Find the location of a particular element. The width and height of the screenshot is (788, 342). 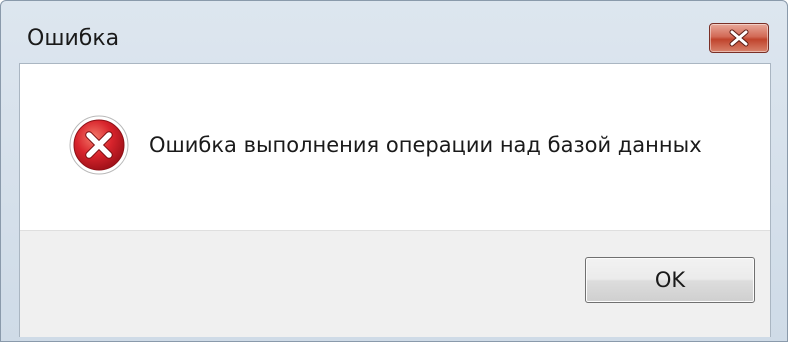

close-button is located at coordinates (739, 38).